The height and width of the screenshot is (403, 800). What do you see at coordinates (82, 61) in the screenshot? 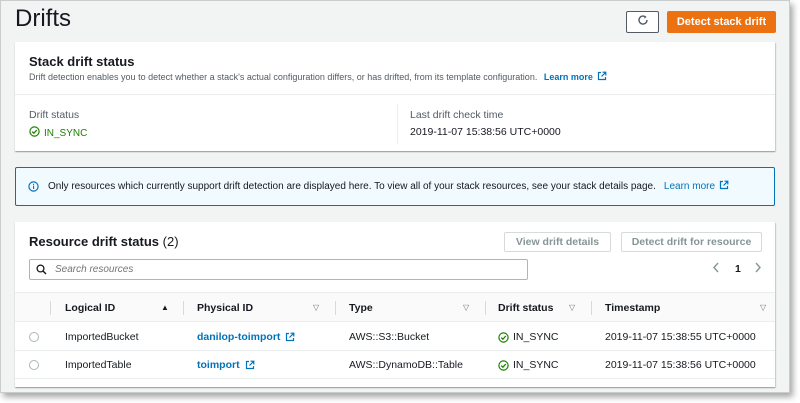
I see `stack-drift-status-title: Stack drift status` at bounding box center [82, 61].